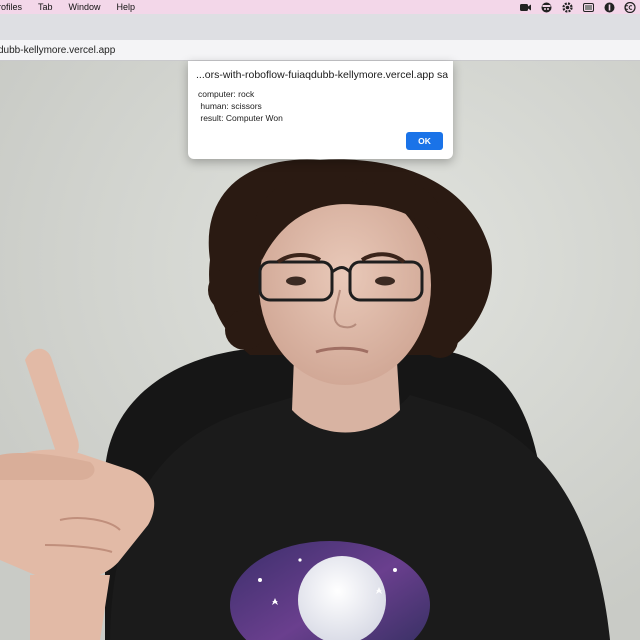 The height and width of the screenshot is (640, 640). I want to click on macos-menubar: rofiles Tab Window Help, so click(320, 7).